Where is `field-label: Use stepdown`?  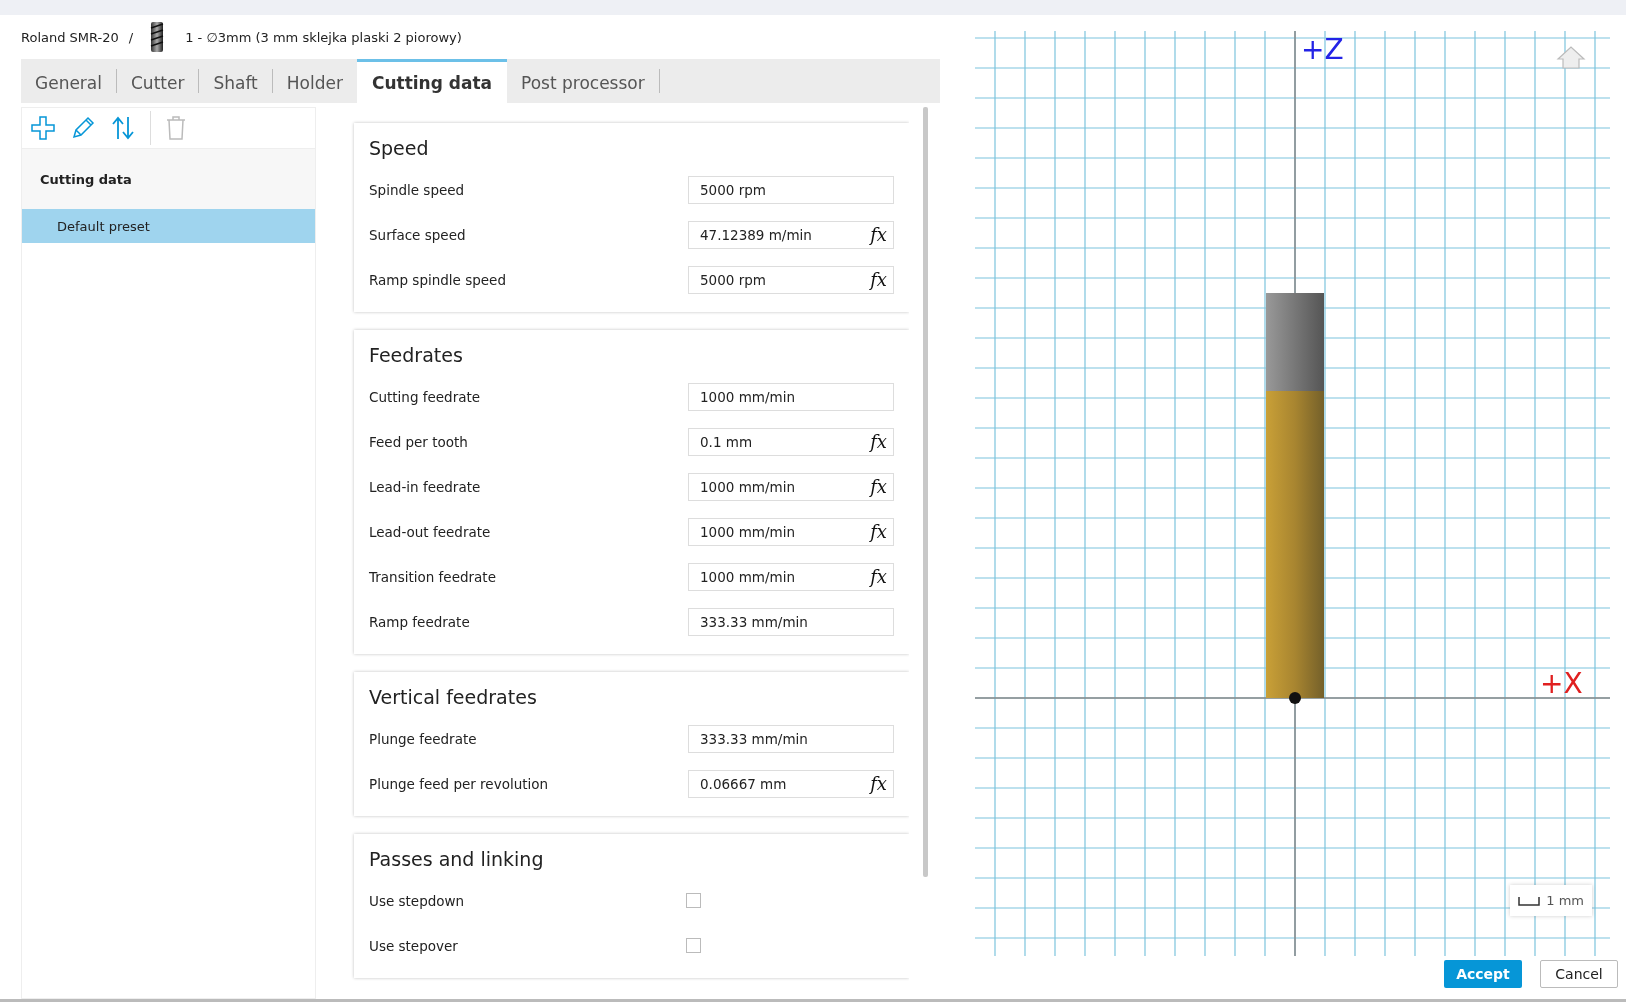 field-label: Use stepdown is located at coordinates (417, 900).